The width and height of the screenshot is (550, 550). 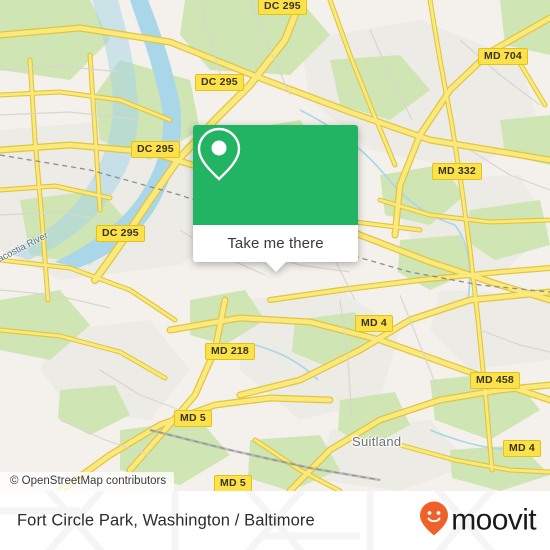 I want to click on highway-shield: MD 332, so click(x=457, y=171).